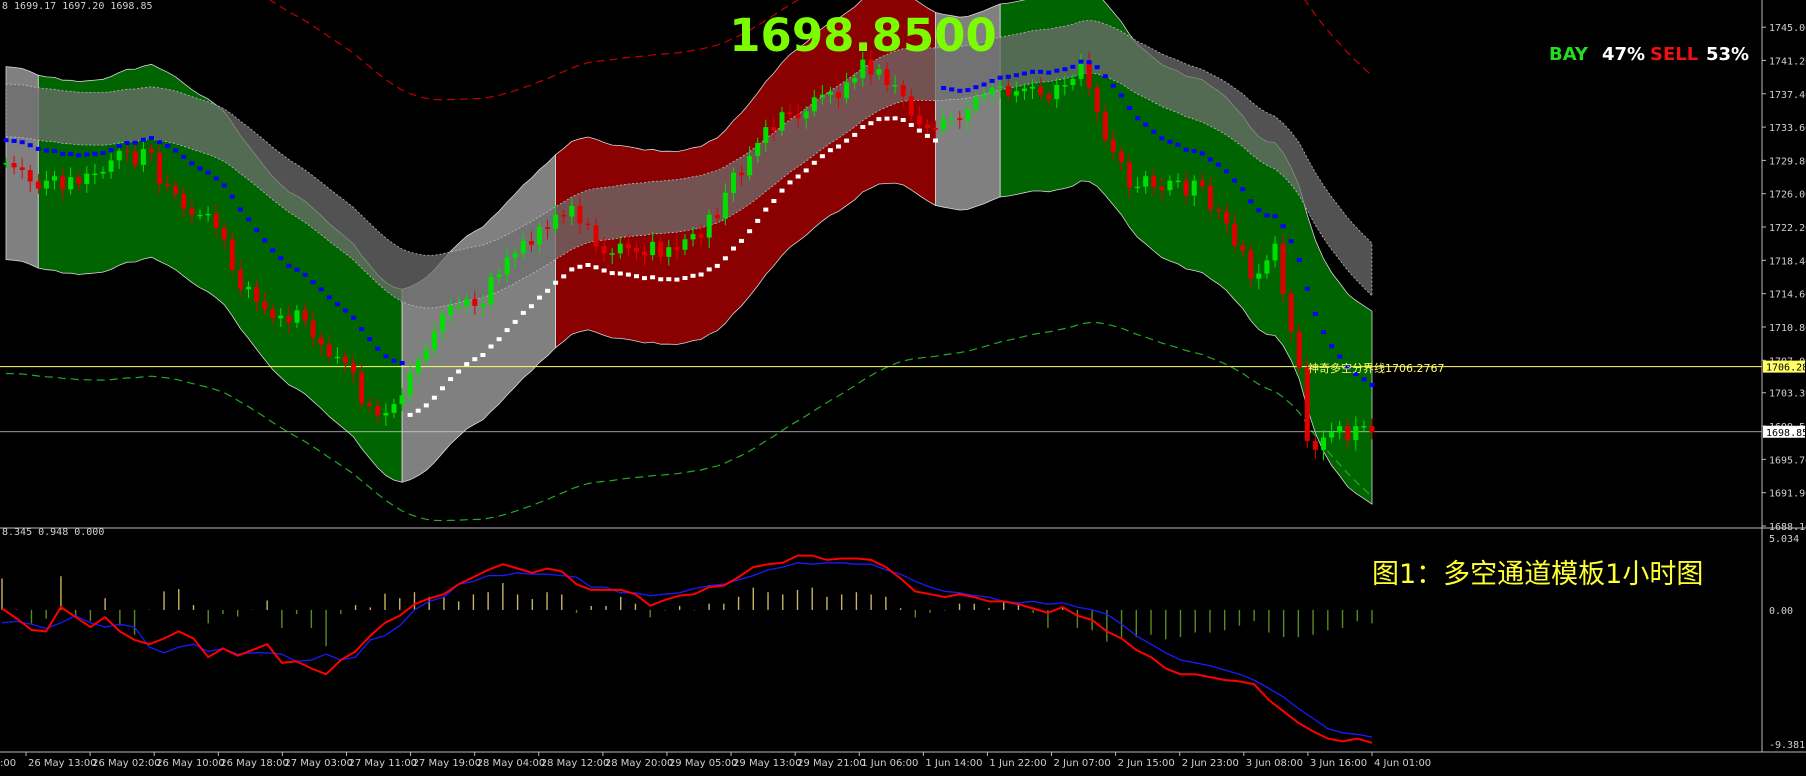 The height and width of the screenshot is (776, 1806). I want to click on sell-label: SELL, so click(1674, 54).